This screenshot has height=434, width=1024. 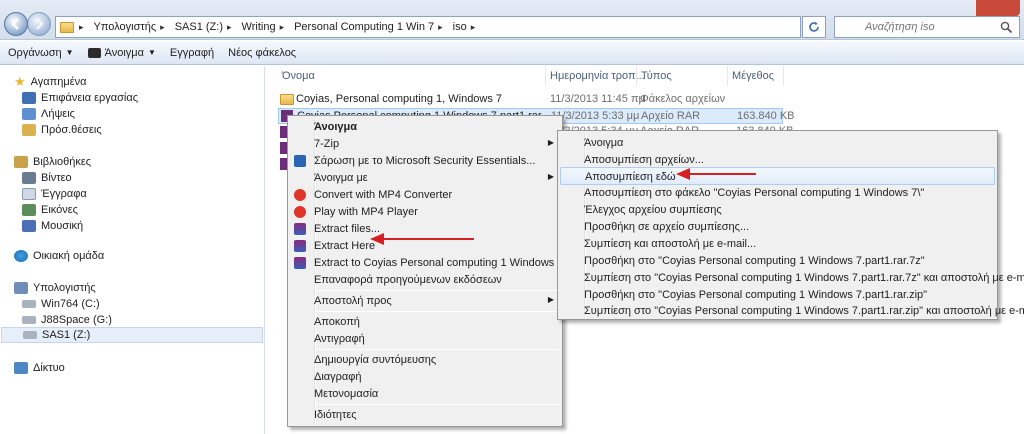 I want to click on close-button, so click(x=998, y=8).